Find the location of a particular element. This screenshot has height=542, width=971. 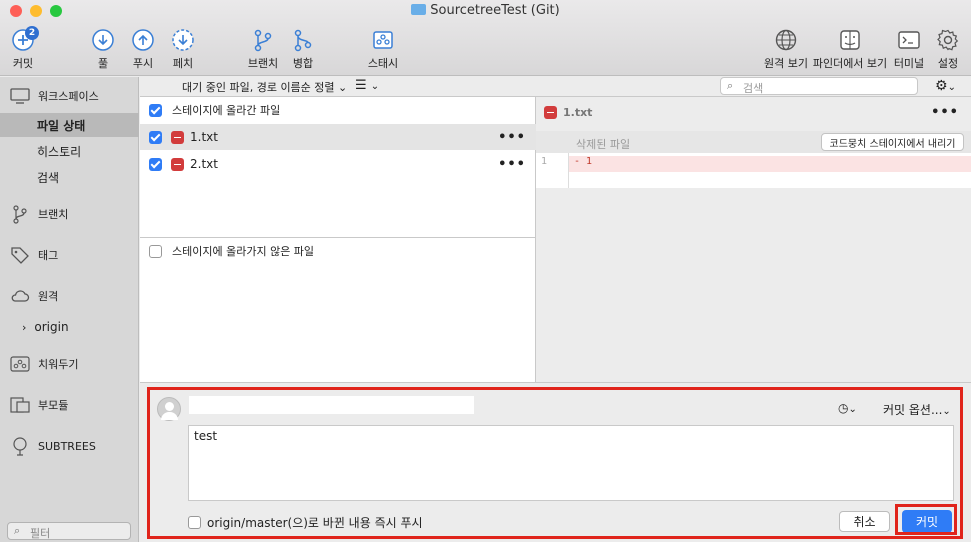

sidebar-section-stashes: 치워두기 is located at coordinates (74, 364).